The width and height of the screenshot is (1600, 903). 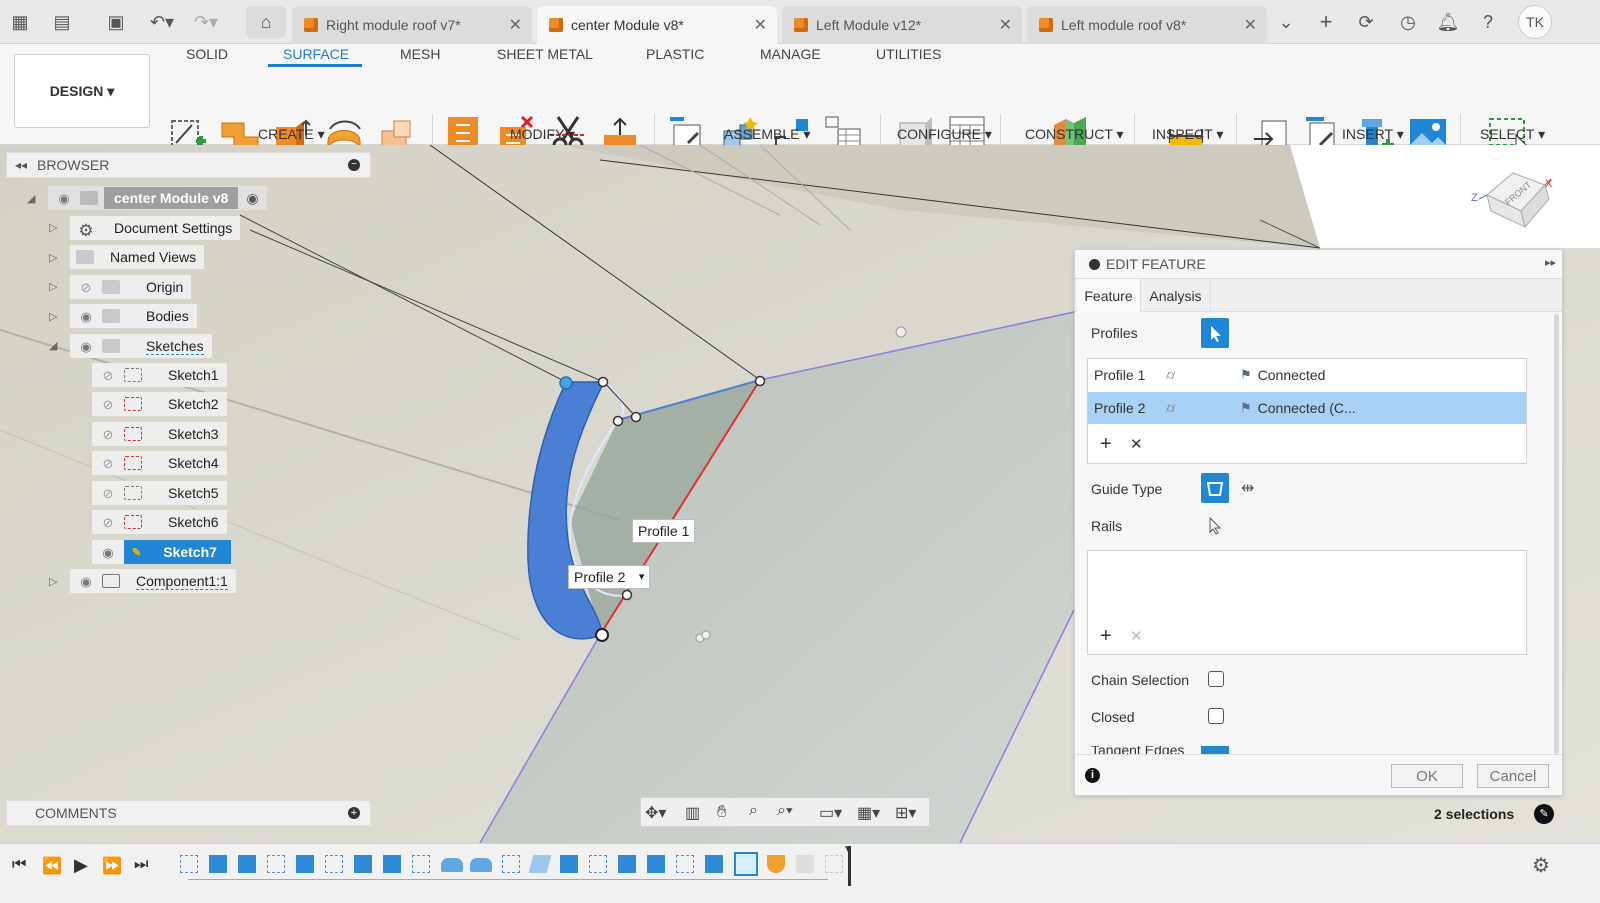 I want to click on guide-type-centerline-icon: ⇹, so click(x=1247, y=488).